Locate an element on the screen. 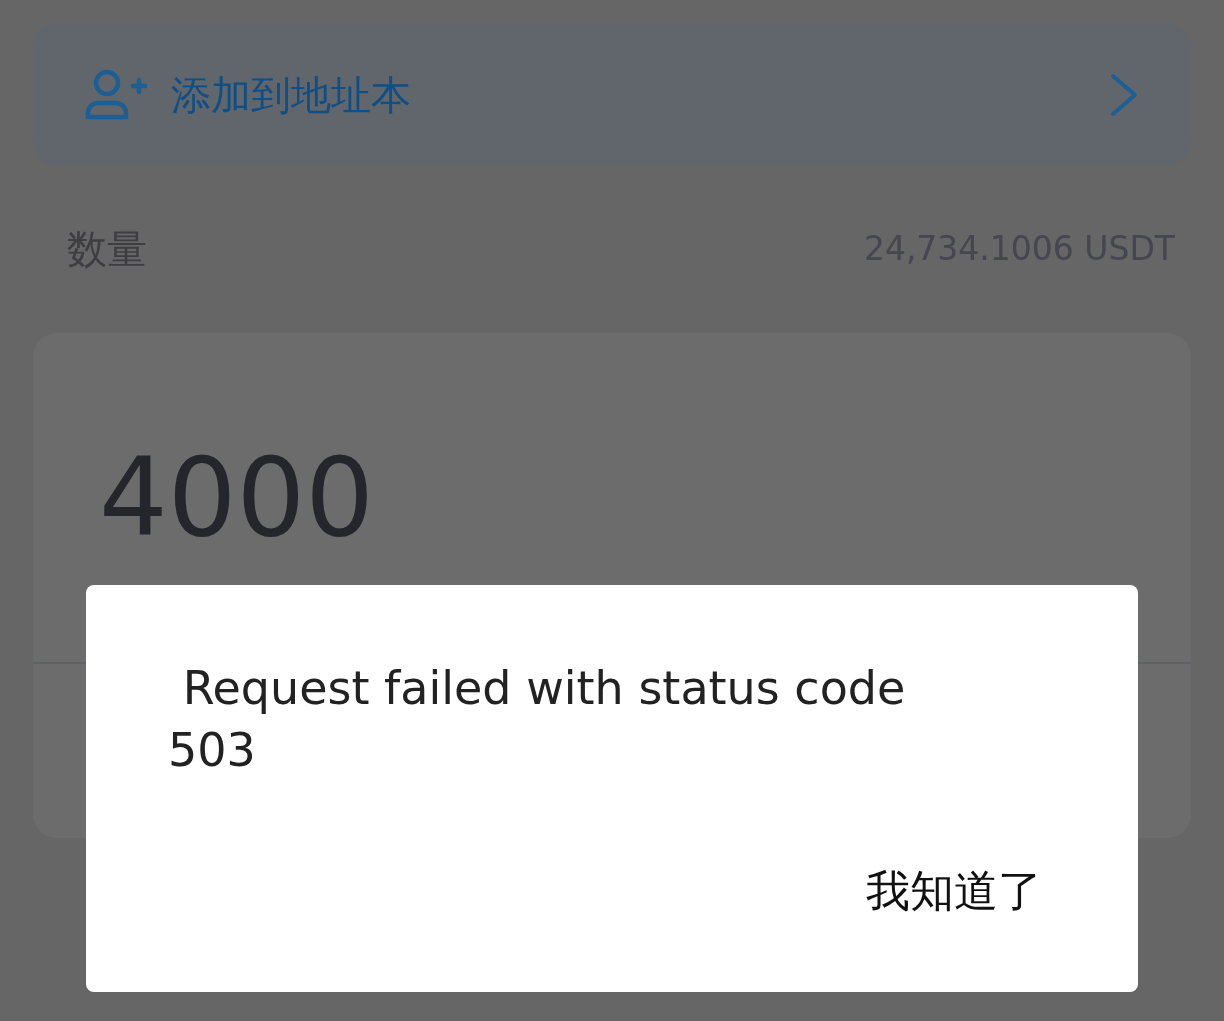  chevron-right-icon is located at coordinates (1124, 94).